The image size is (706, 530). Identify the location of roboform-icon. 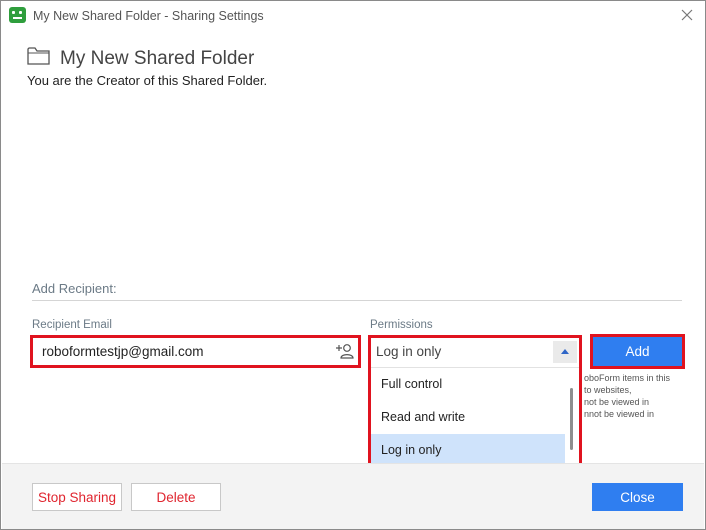
(17, 15).